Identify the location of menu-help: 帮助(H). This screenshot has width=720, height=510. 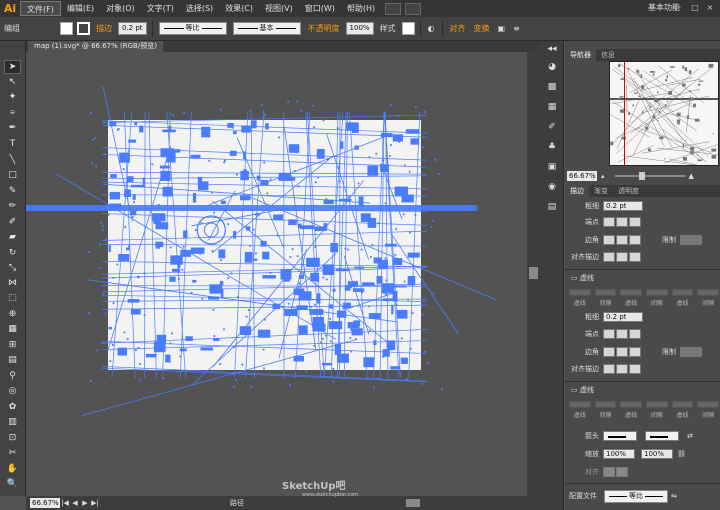
(361, 8).